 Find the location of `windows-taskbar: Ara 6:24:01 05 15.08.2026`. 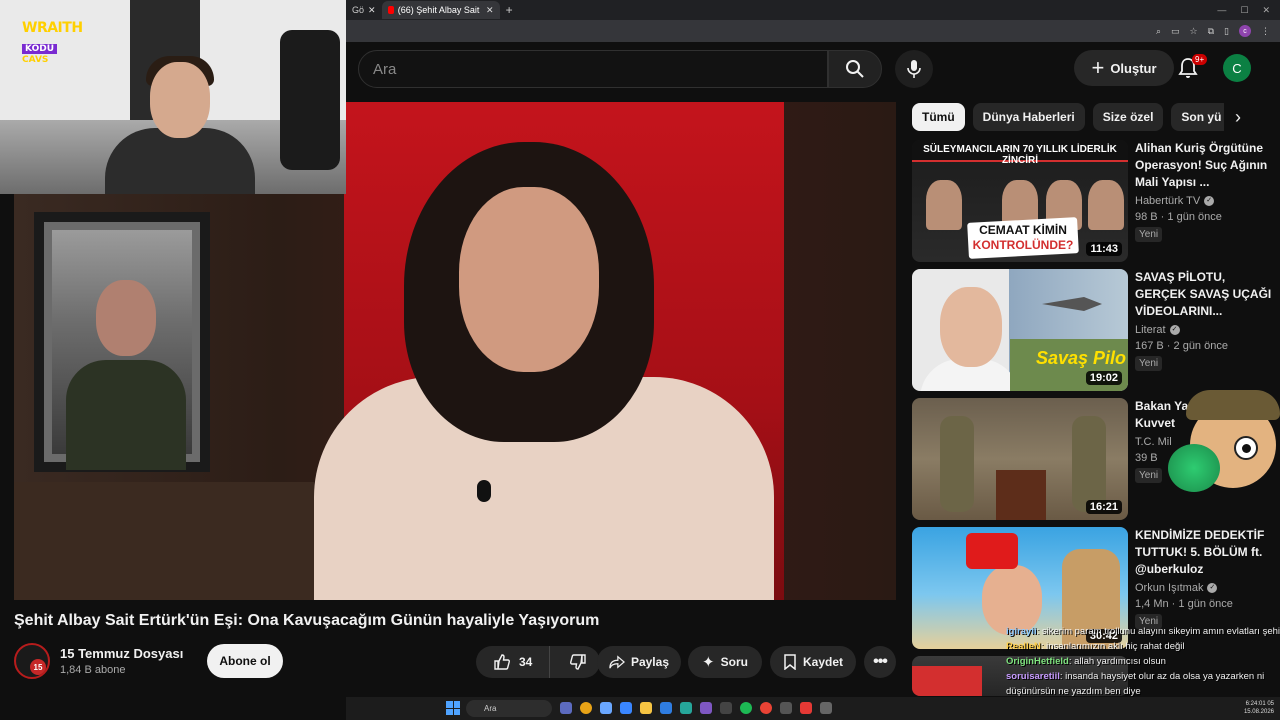

windows-taskbar: Ara 6:24:01 05 15.08.2026 is located at coordinates (813, 708).